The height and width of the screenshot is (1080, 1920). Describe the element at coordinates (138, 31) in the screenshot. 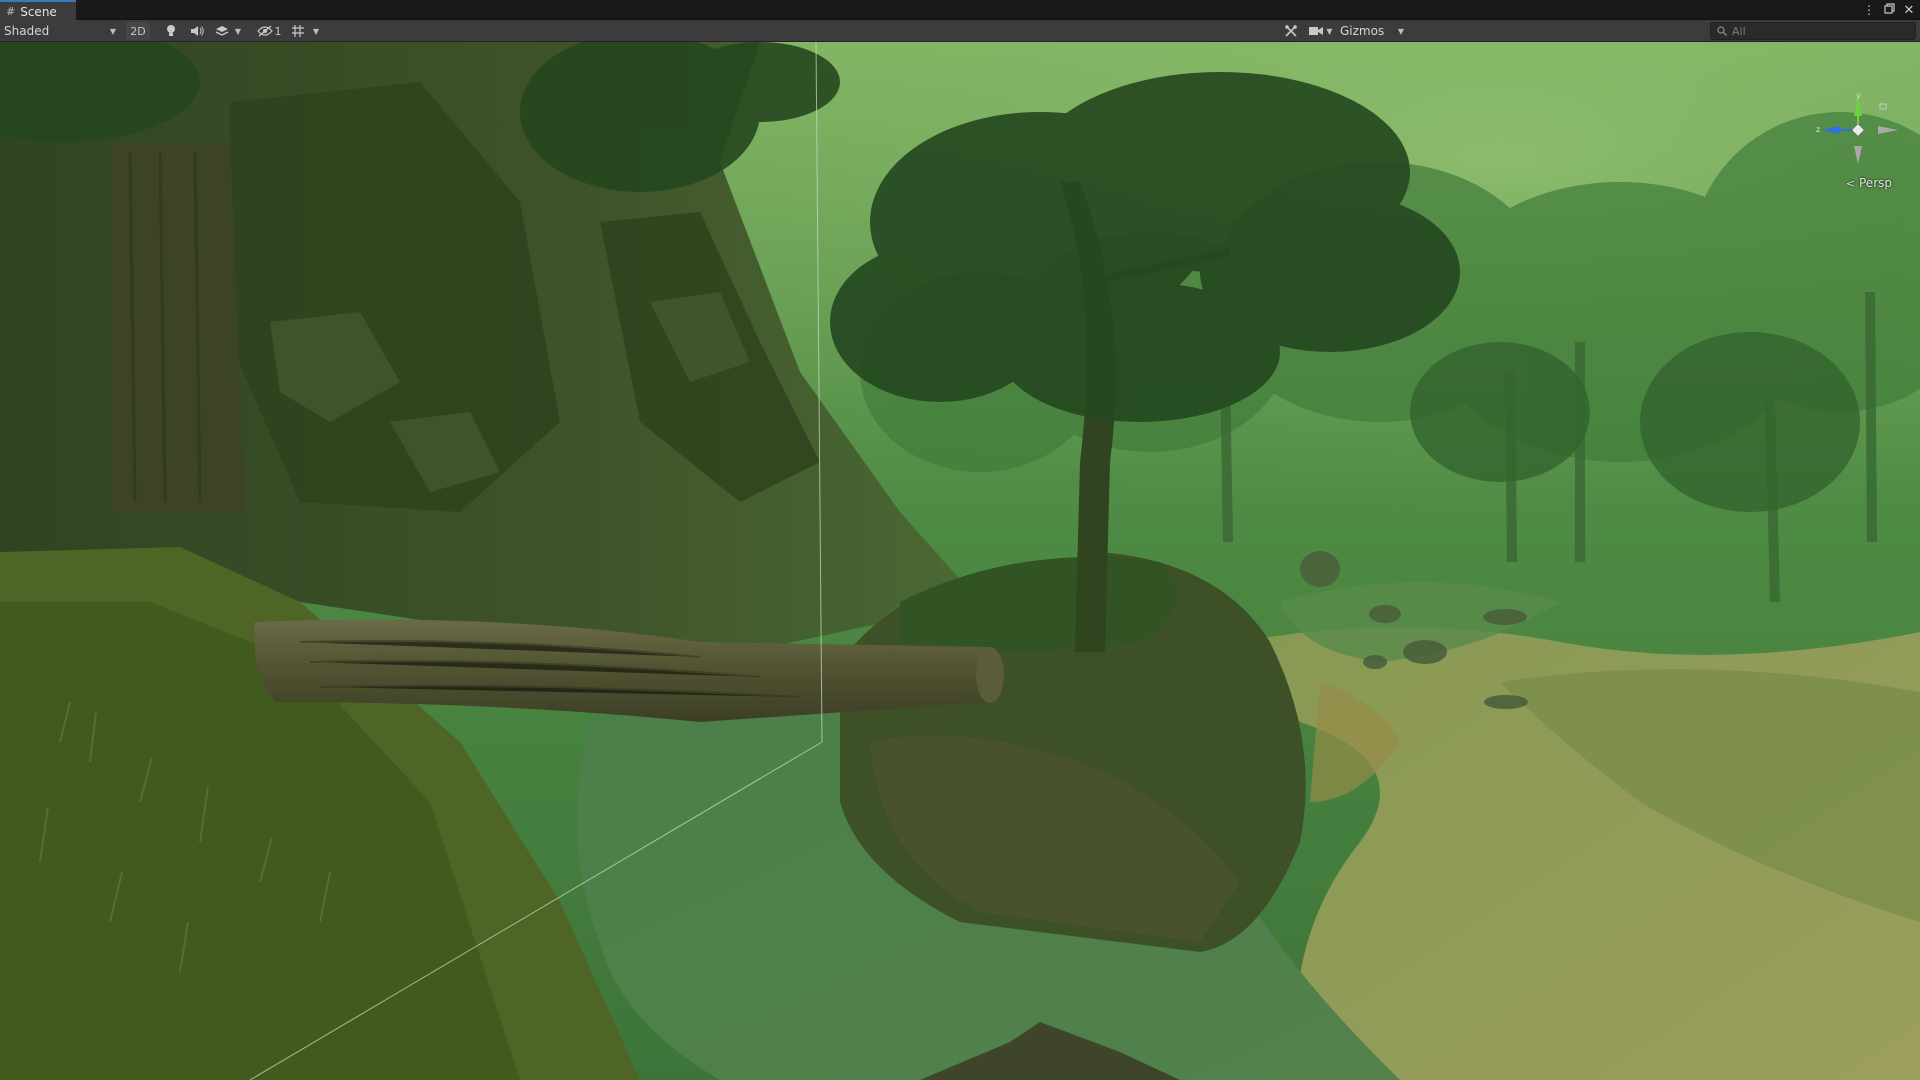

I see `toggle-2d-button: 2D` at that location.